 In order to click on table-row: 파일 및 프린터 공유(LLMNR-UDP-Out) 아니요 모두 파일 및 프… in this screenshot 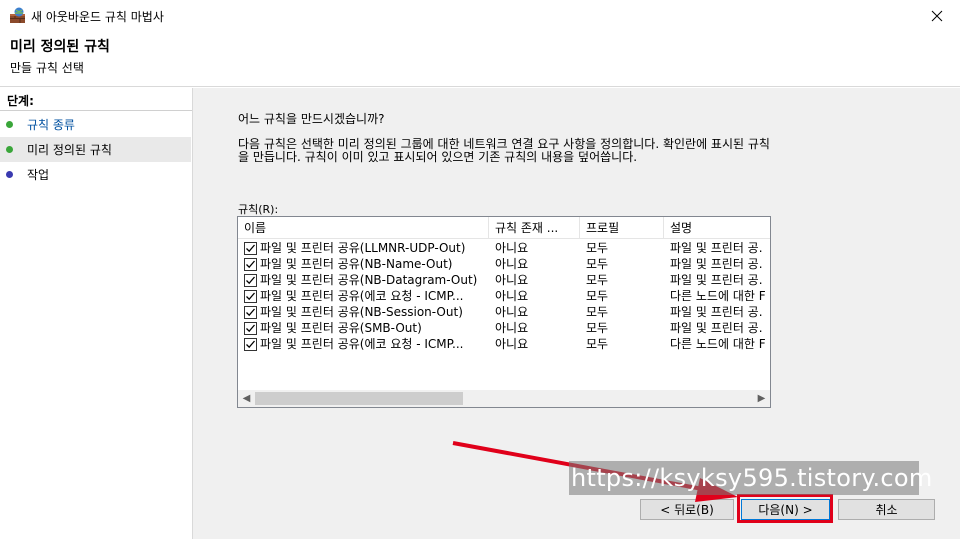, I will do `click(504, 248)`.